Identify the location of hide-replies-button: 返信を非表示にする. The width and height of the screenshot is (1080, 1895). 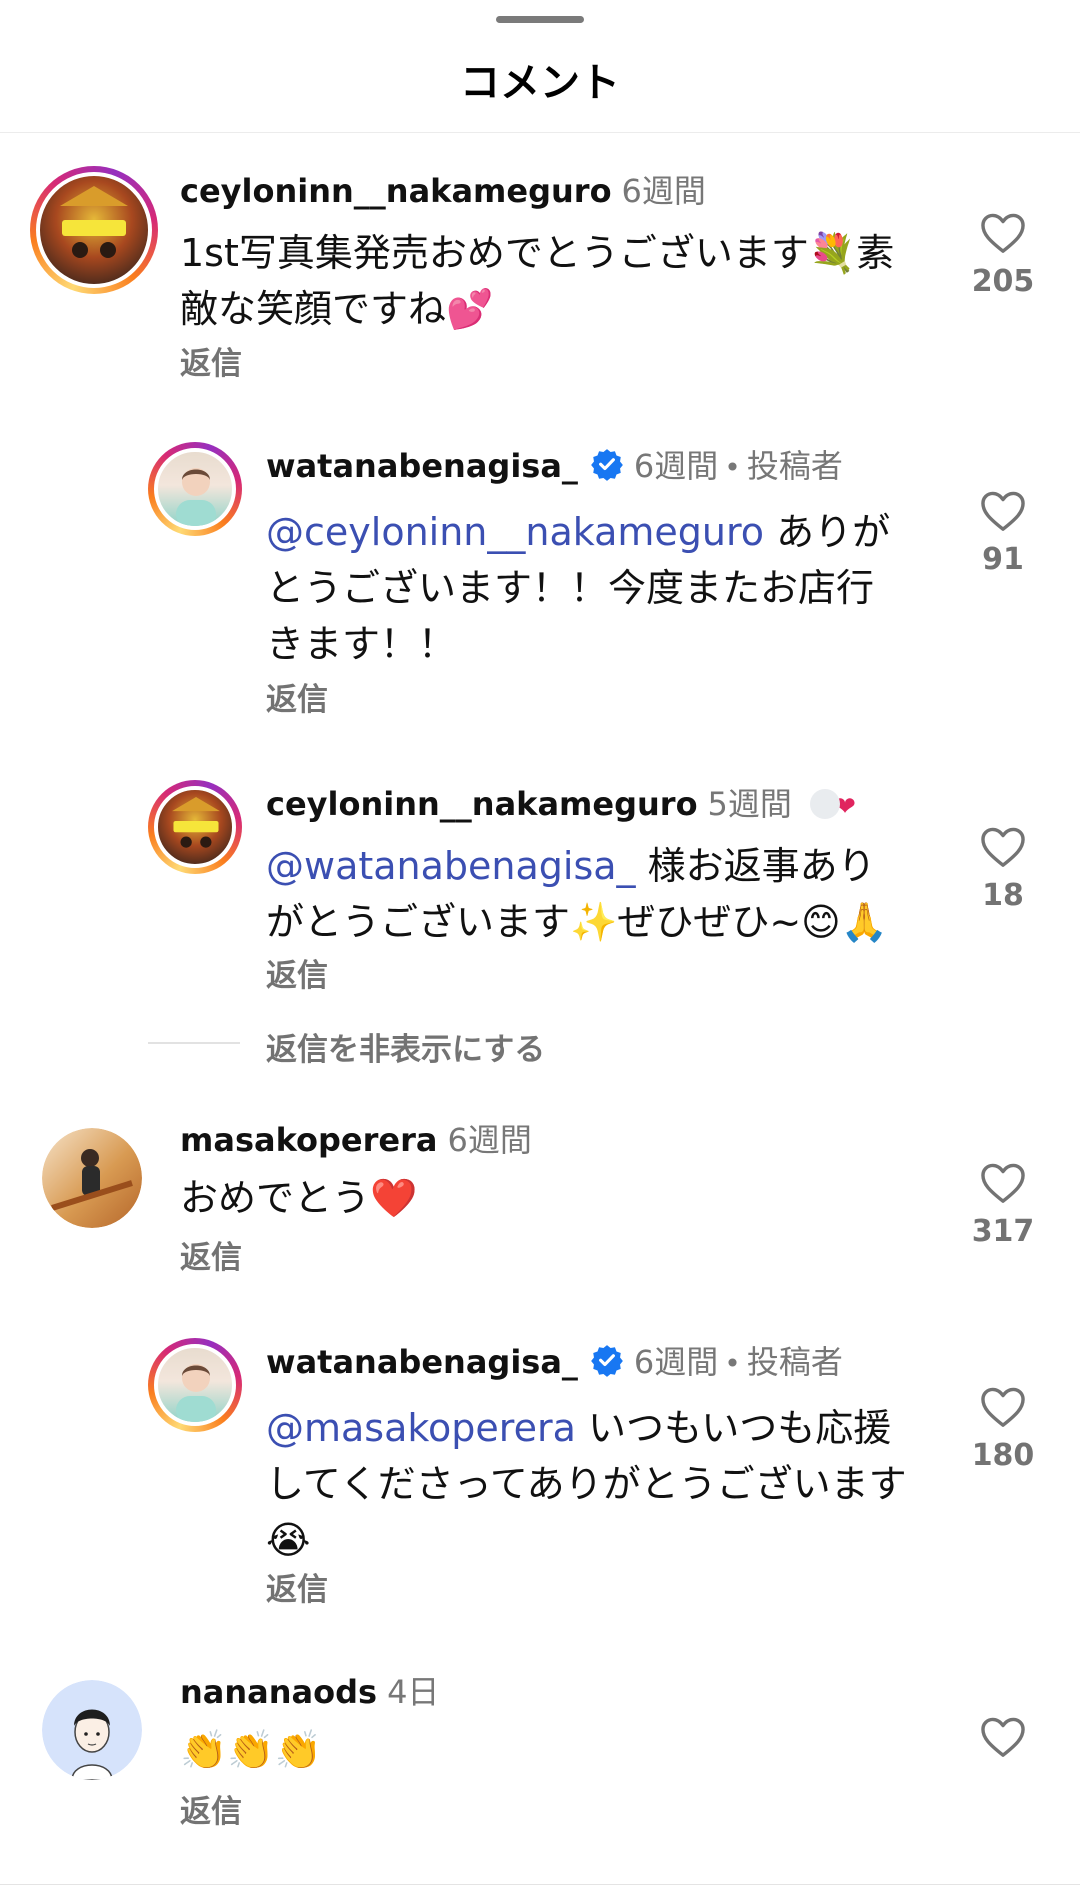
(405, 1046).